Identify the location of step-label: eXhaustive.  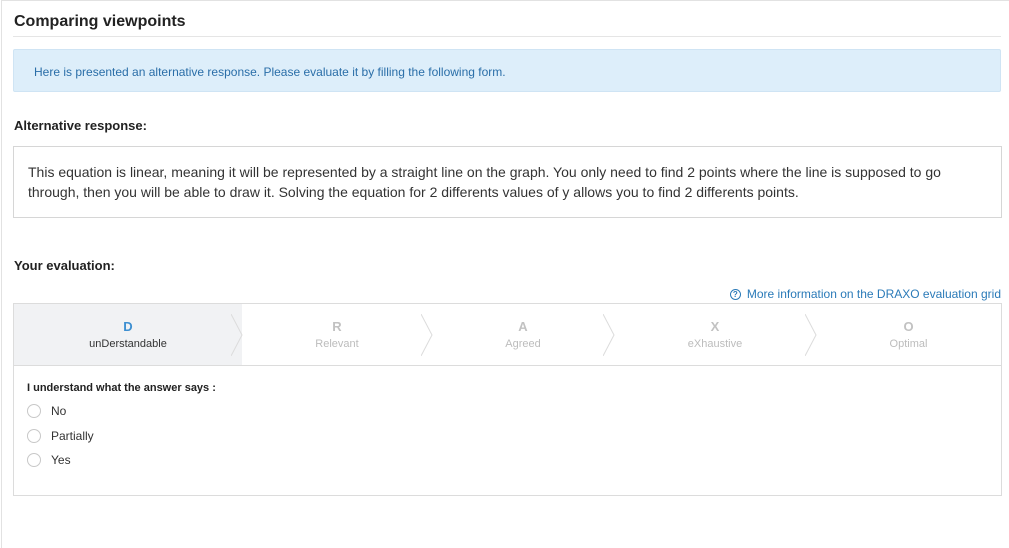
(715, 344).